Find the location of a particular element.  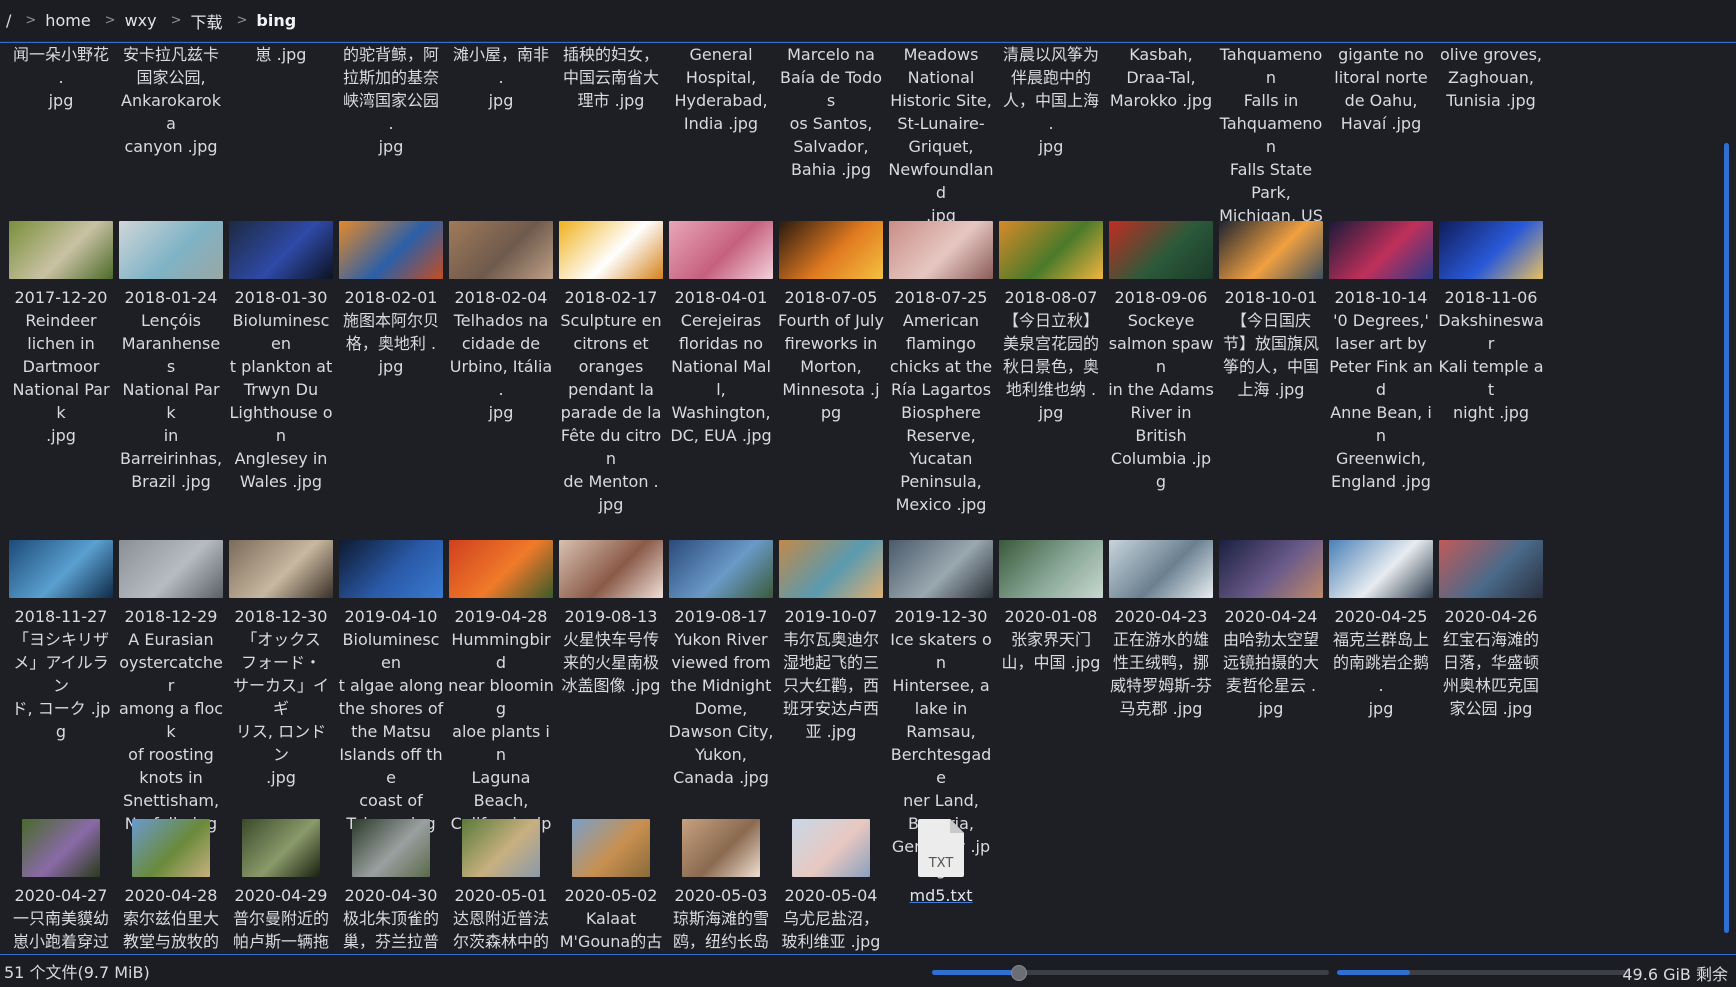

file-name-label: Kasbah, Draa-Tal, Marokko .jpg is located at coordinates (1161, 77).